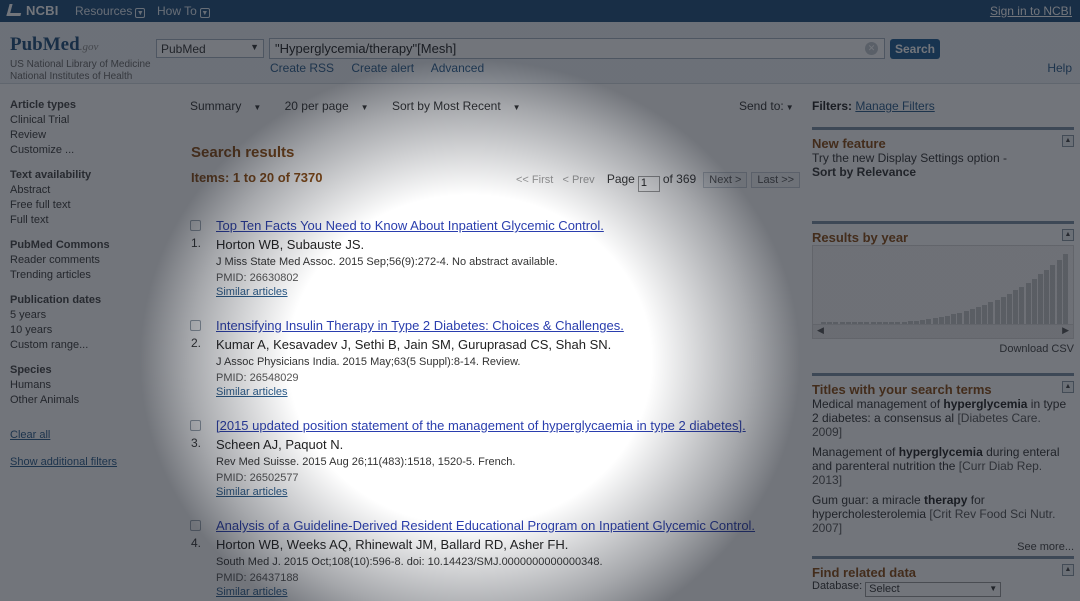  Describe the element at coordinates (894, 106) in the screenshot. I see `manage-filters-link: Manage Filters` at that location.